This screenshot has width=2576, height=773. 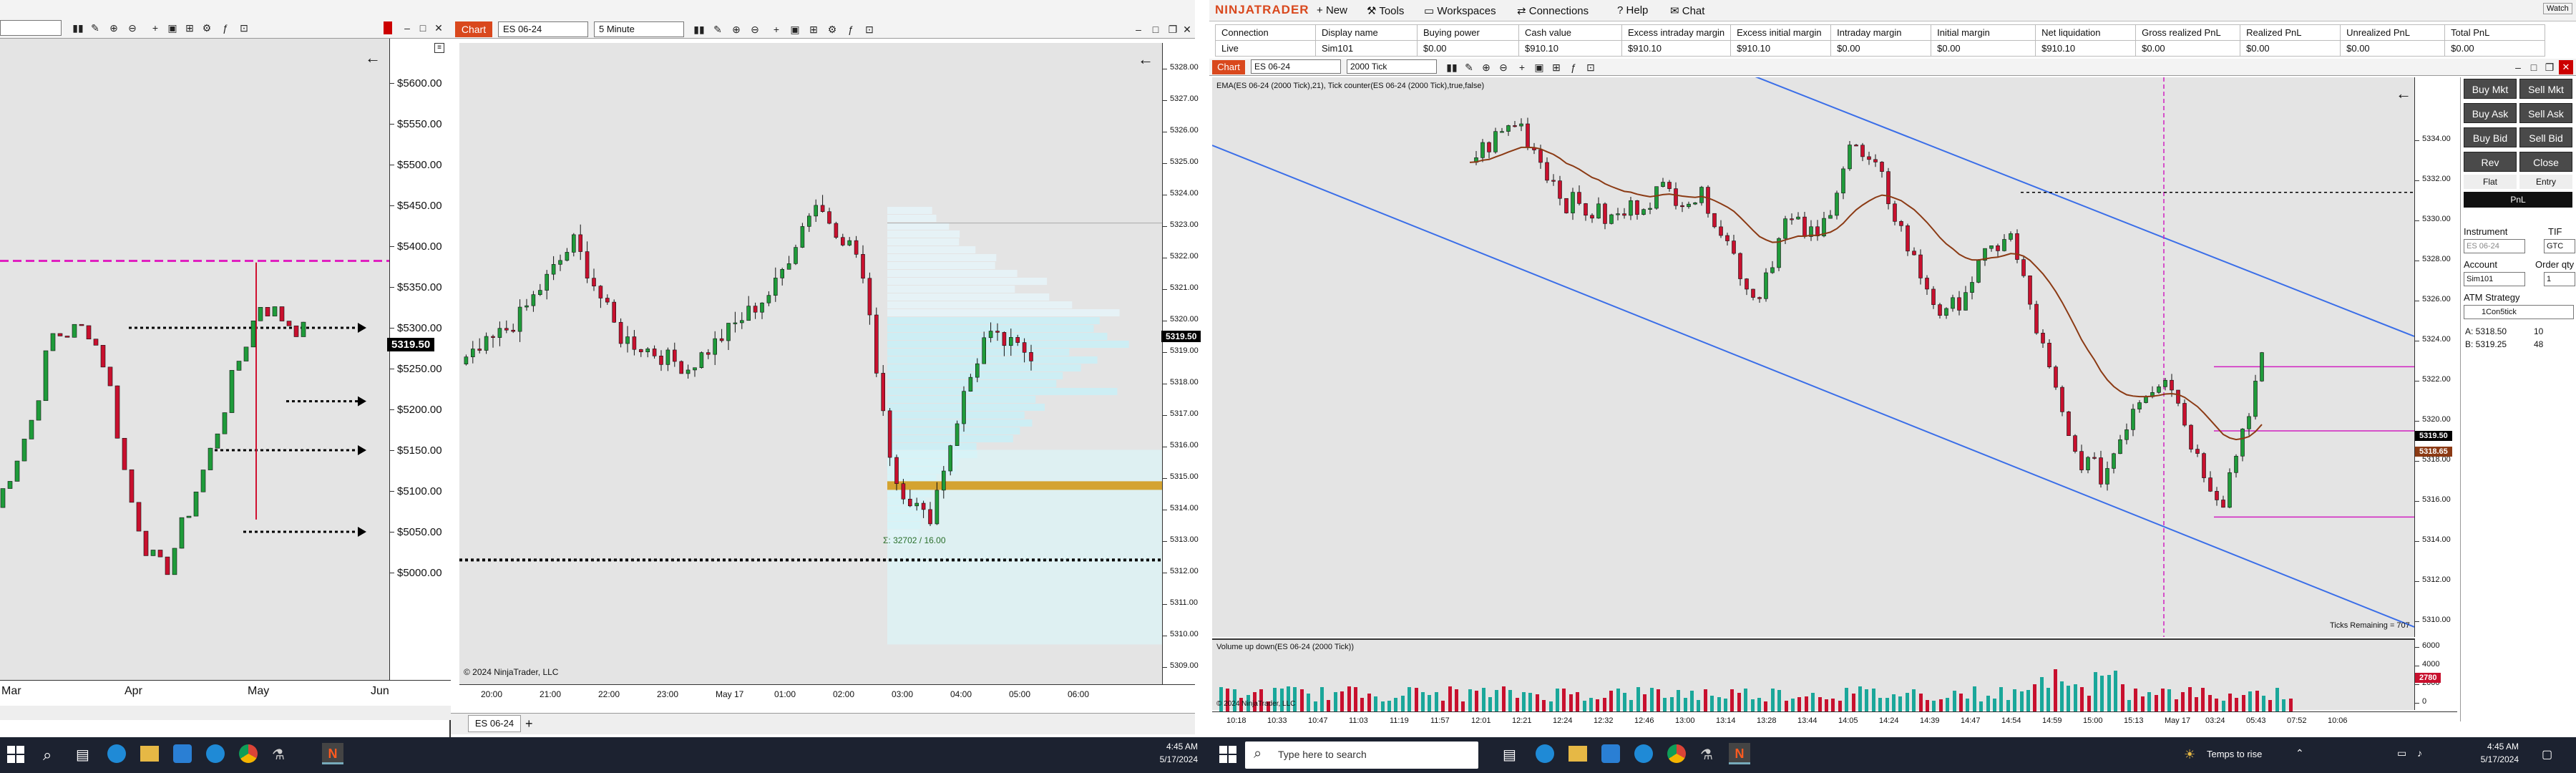 I want to click on edge-beta-icon, so click(x=1643, y=754).